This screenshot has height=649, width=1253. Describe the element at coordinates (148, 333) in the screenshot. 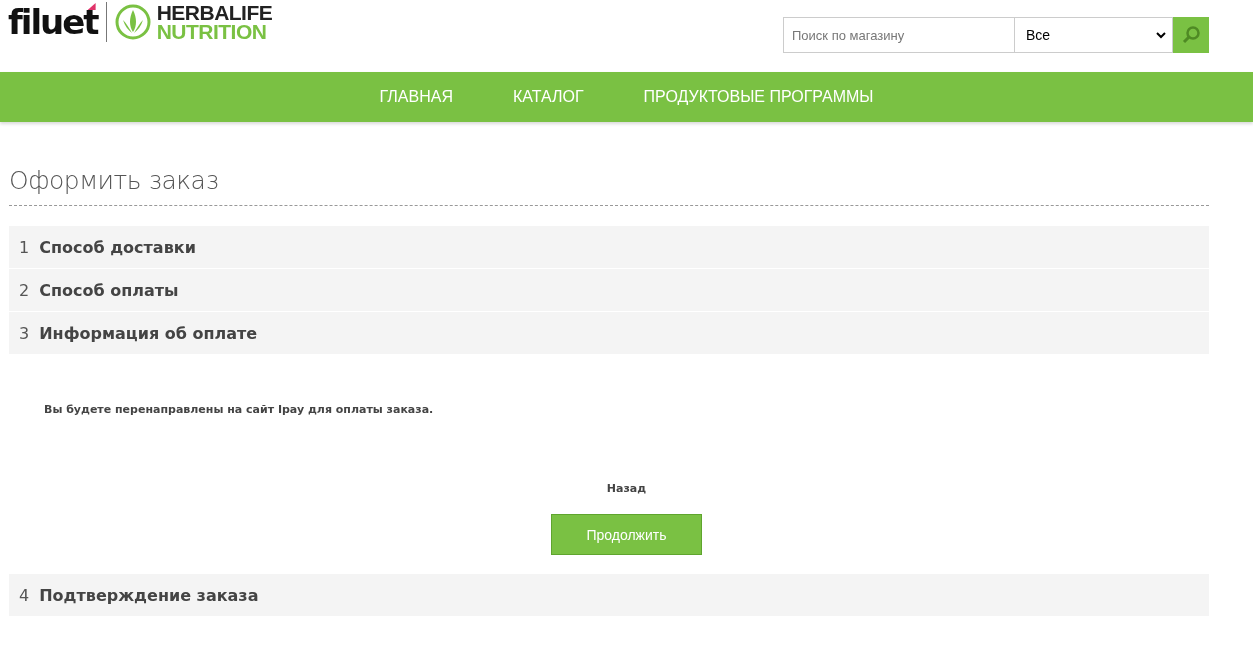

I see `step-title: Информация об оплате` at that location.